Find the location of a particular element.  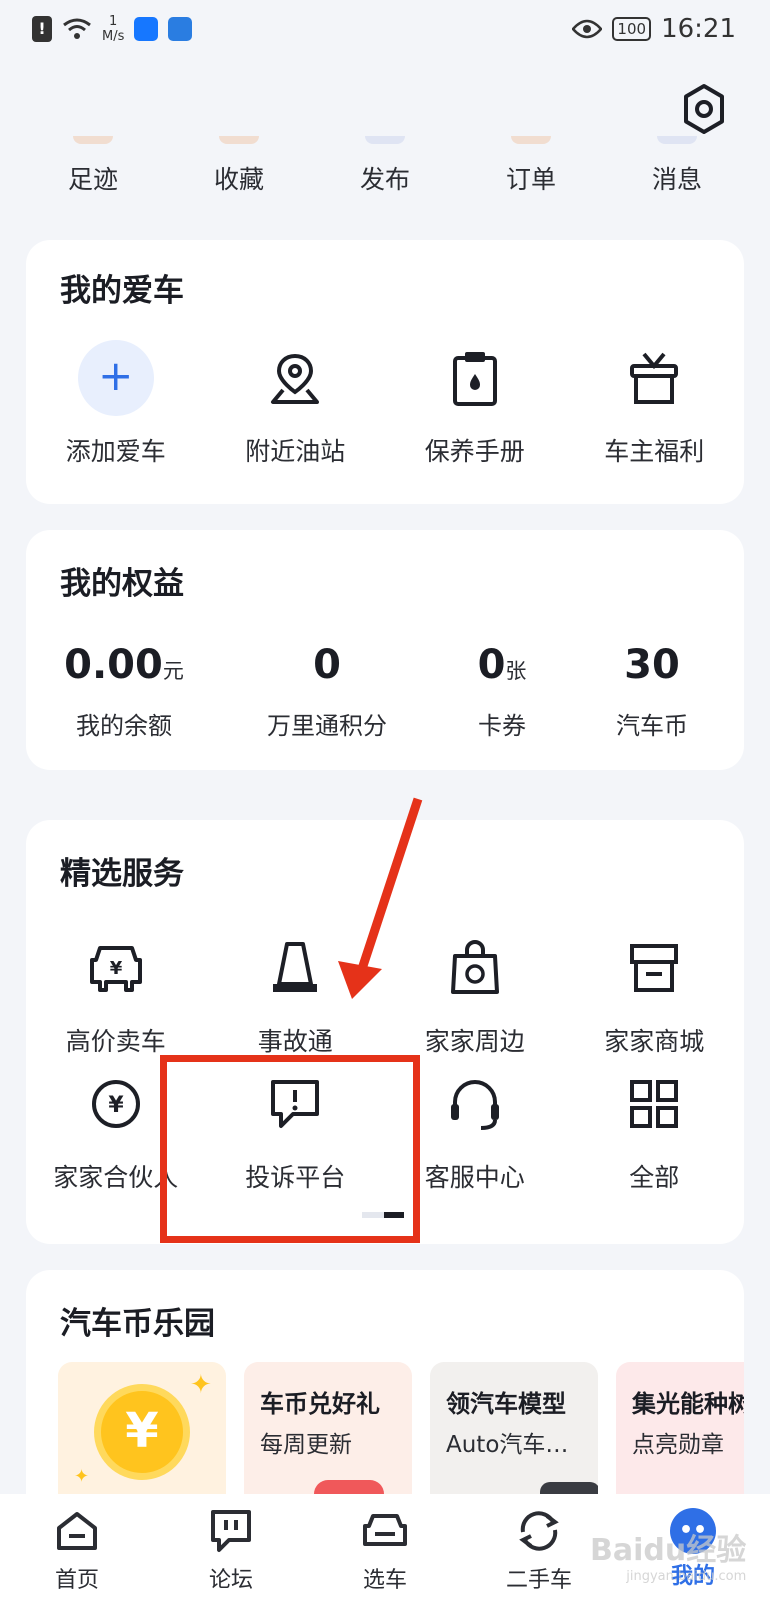

rights-stats: 0.00元 我的余额 0 万里通积分 0张 卡券 30 汽车币 is located at coordinates (385, 691).